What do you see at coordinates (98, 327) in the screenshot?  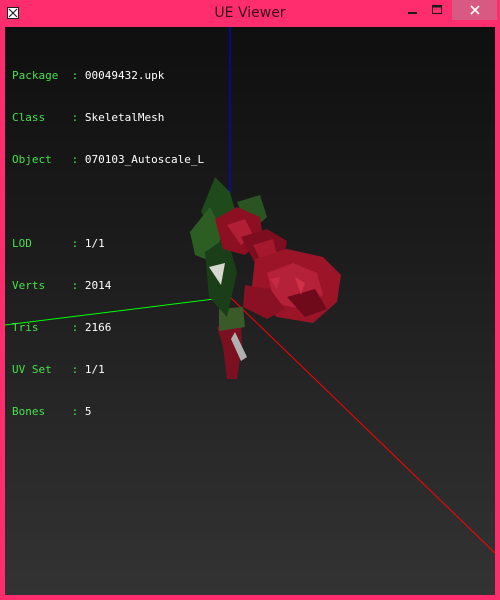 I see `info-value-tris: 2166` at bounding box center [98, 327].